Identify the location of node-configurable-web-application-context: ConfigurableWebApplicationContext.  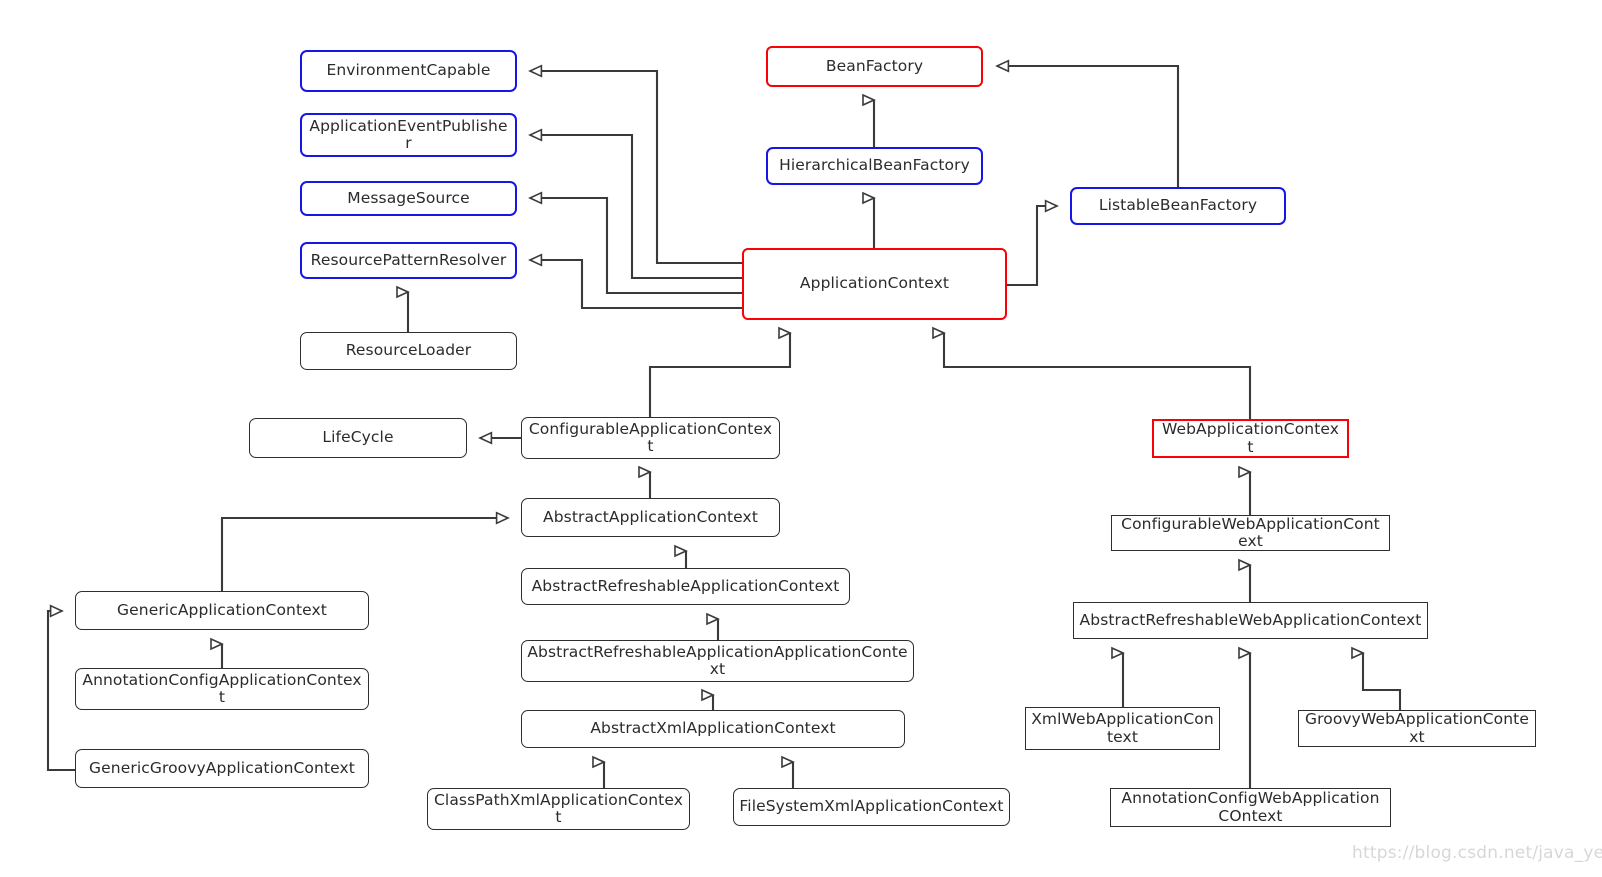
(1250, 533).